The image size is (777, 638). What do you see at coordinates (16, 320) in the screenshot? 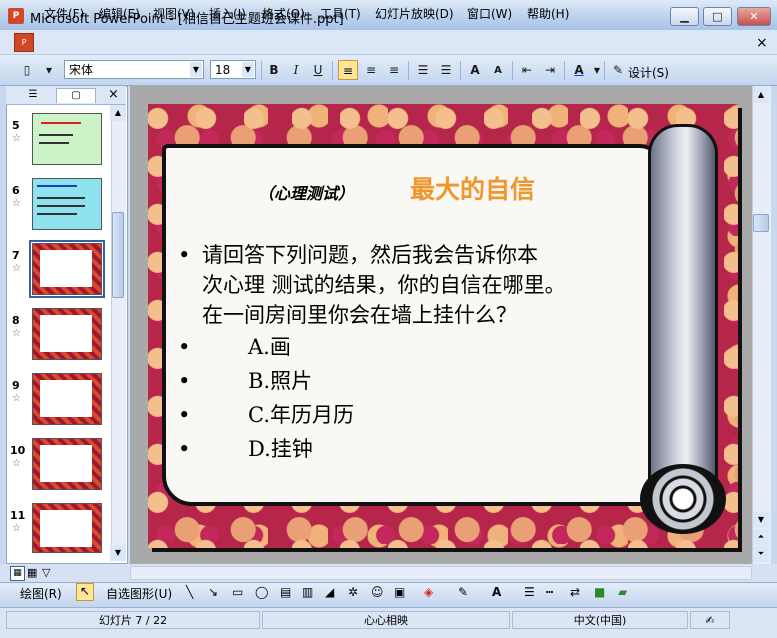
I see `slide-number: 8` at bounding box center [16, 320].